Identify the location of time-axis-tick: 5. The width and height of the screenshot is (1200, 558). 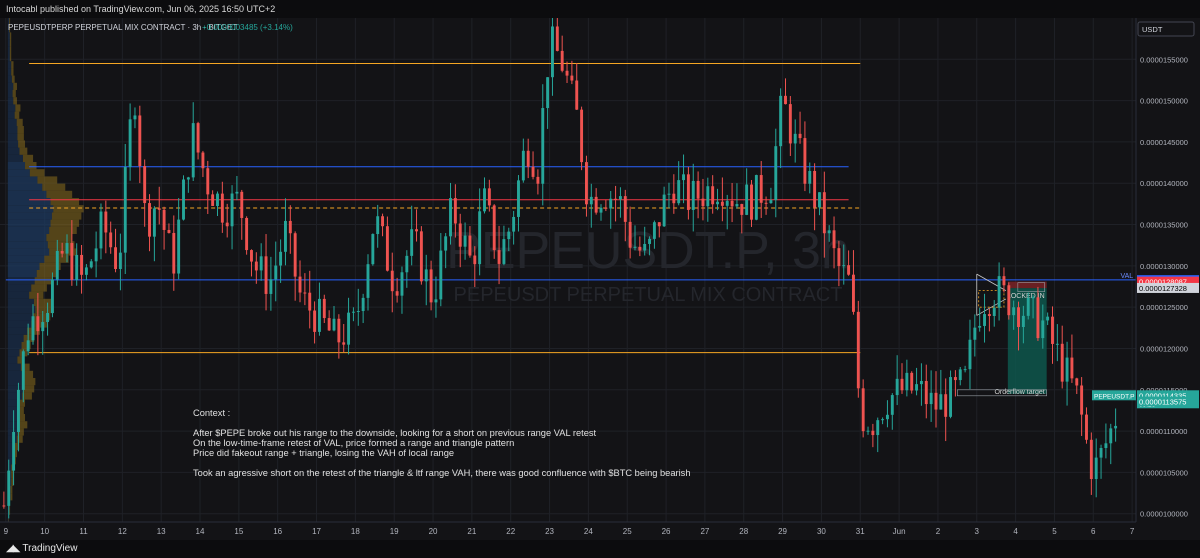
(1054, 531).